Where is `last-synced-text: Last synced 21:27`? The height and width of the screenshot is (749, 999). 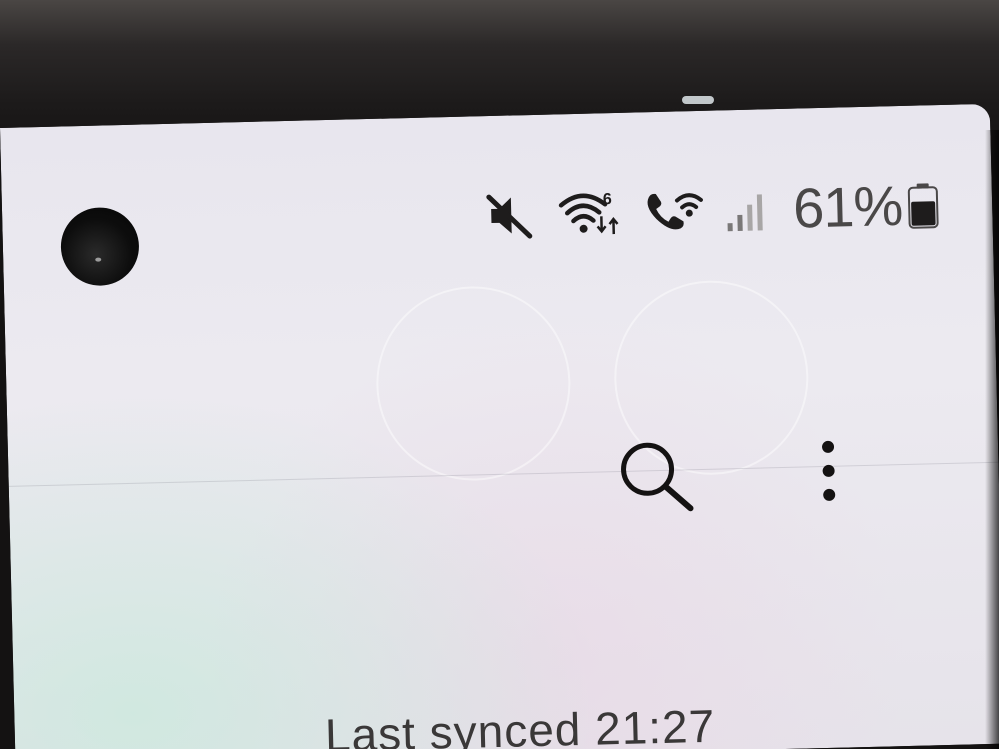 last-synced-text: Last synced 21:27 is located at coordinates (520, 724).